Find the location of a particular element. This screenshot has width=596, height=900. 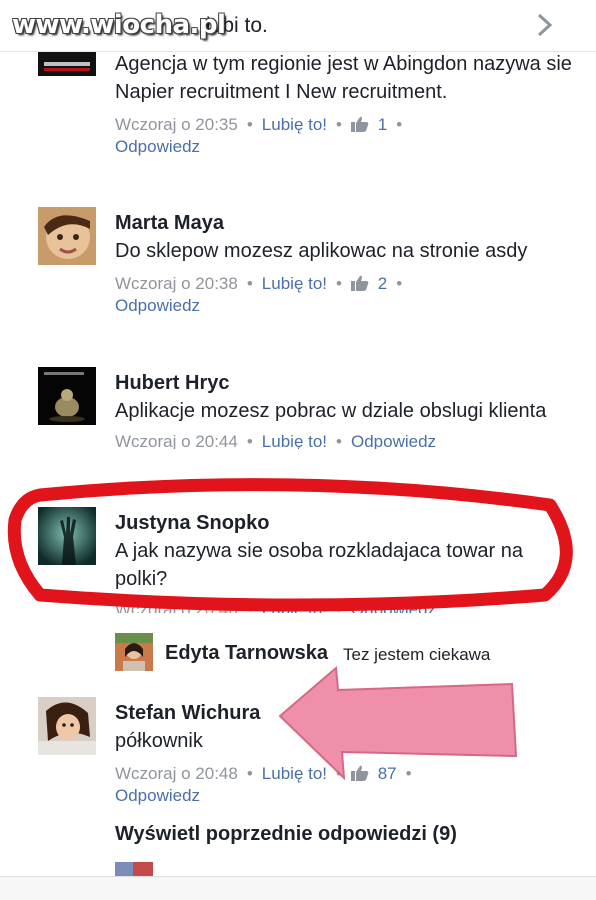

show-previous-replies-link: Wyświetl poprzednie odpowiedzi (9) is located at coordinates (286, 834).